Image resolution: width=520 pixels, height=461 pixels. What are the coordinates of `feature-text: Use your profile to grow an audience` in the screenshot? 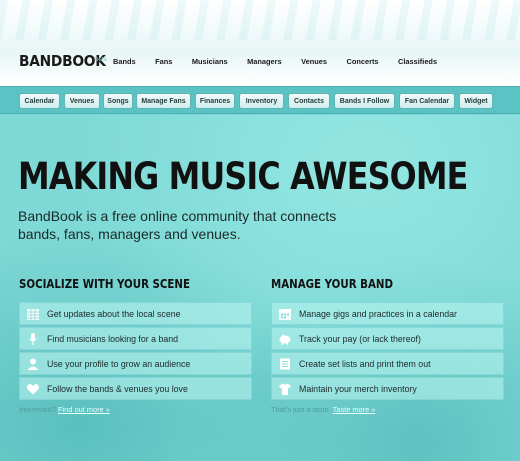 It's located at (119, 363).